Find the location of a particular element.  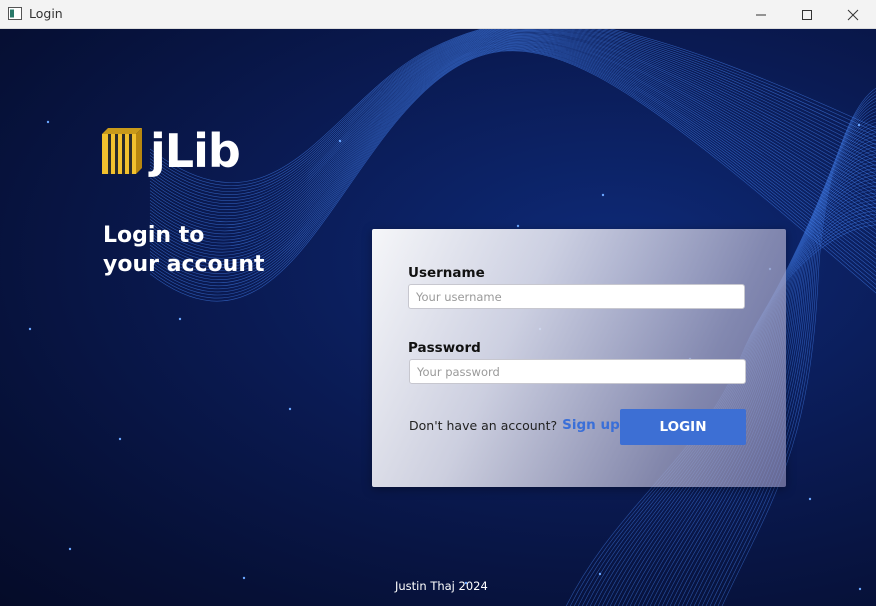

window-title: Login is located at coordinates (46, 13).